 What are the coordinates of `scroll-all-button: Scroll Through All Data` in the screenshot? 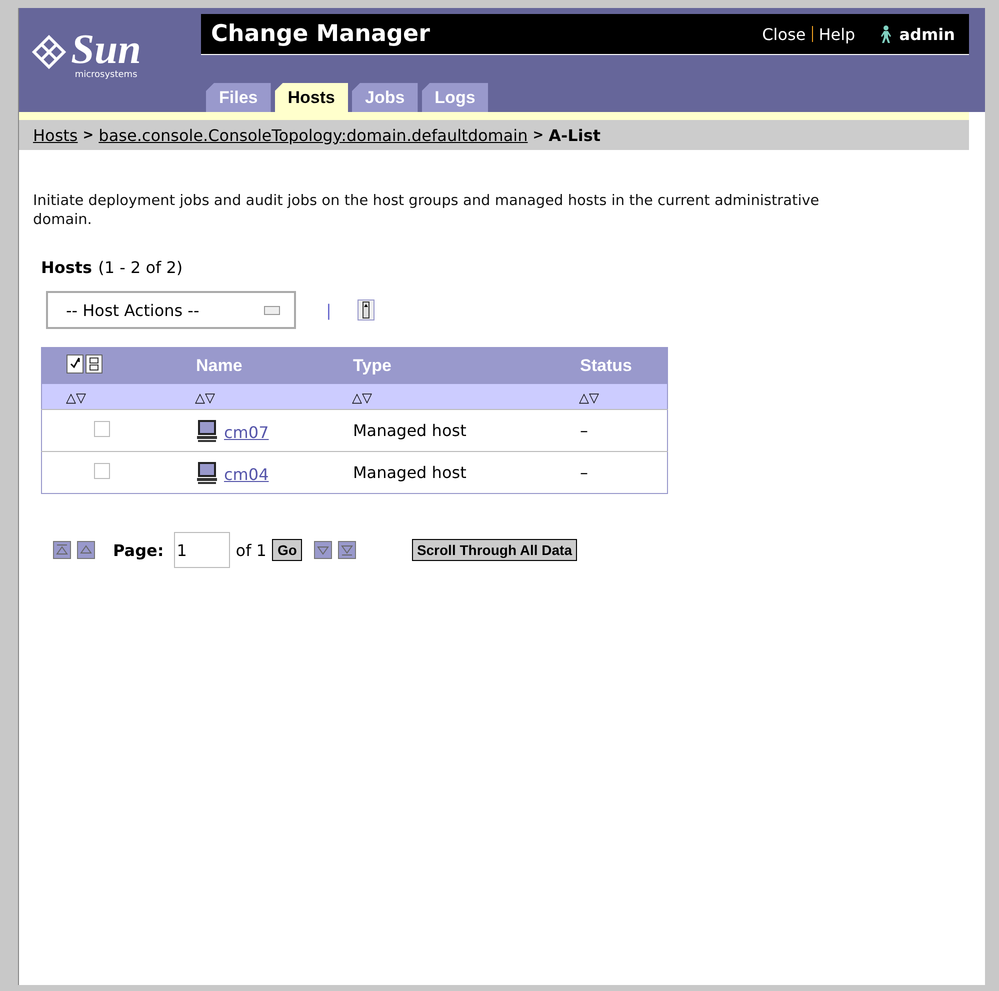 It's located at (494, 550).